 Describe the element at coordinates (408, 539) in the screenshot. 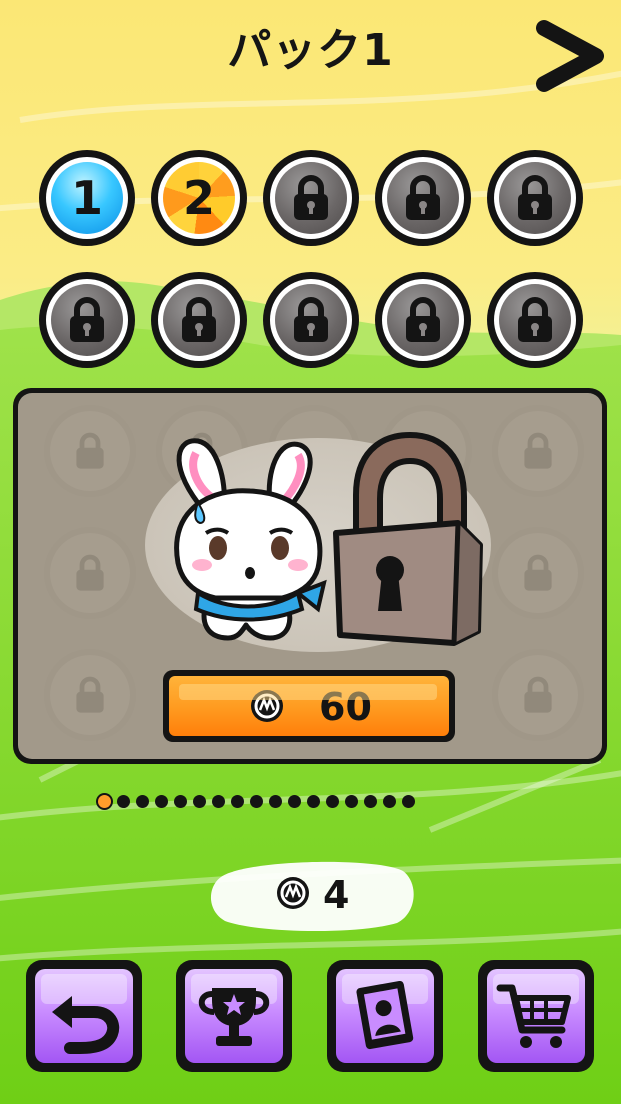

I see `padlock-icon` at that location.